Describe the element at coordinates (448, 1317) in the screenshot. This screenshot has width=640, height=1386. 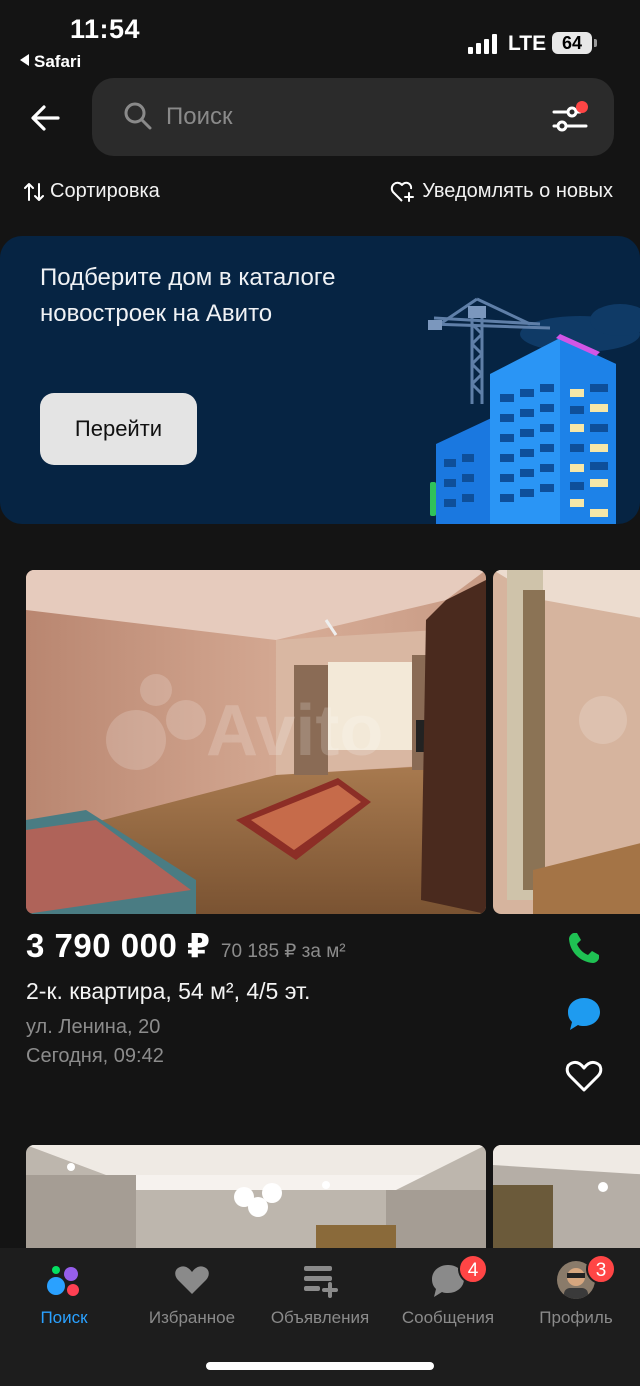
I see `tab-messages-label: Сообщения` at that location.